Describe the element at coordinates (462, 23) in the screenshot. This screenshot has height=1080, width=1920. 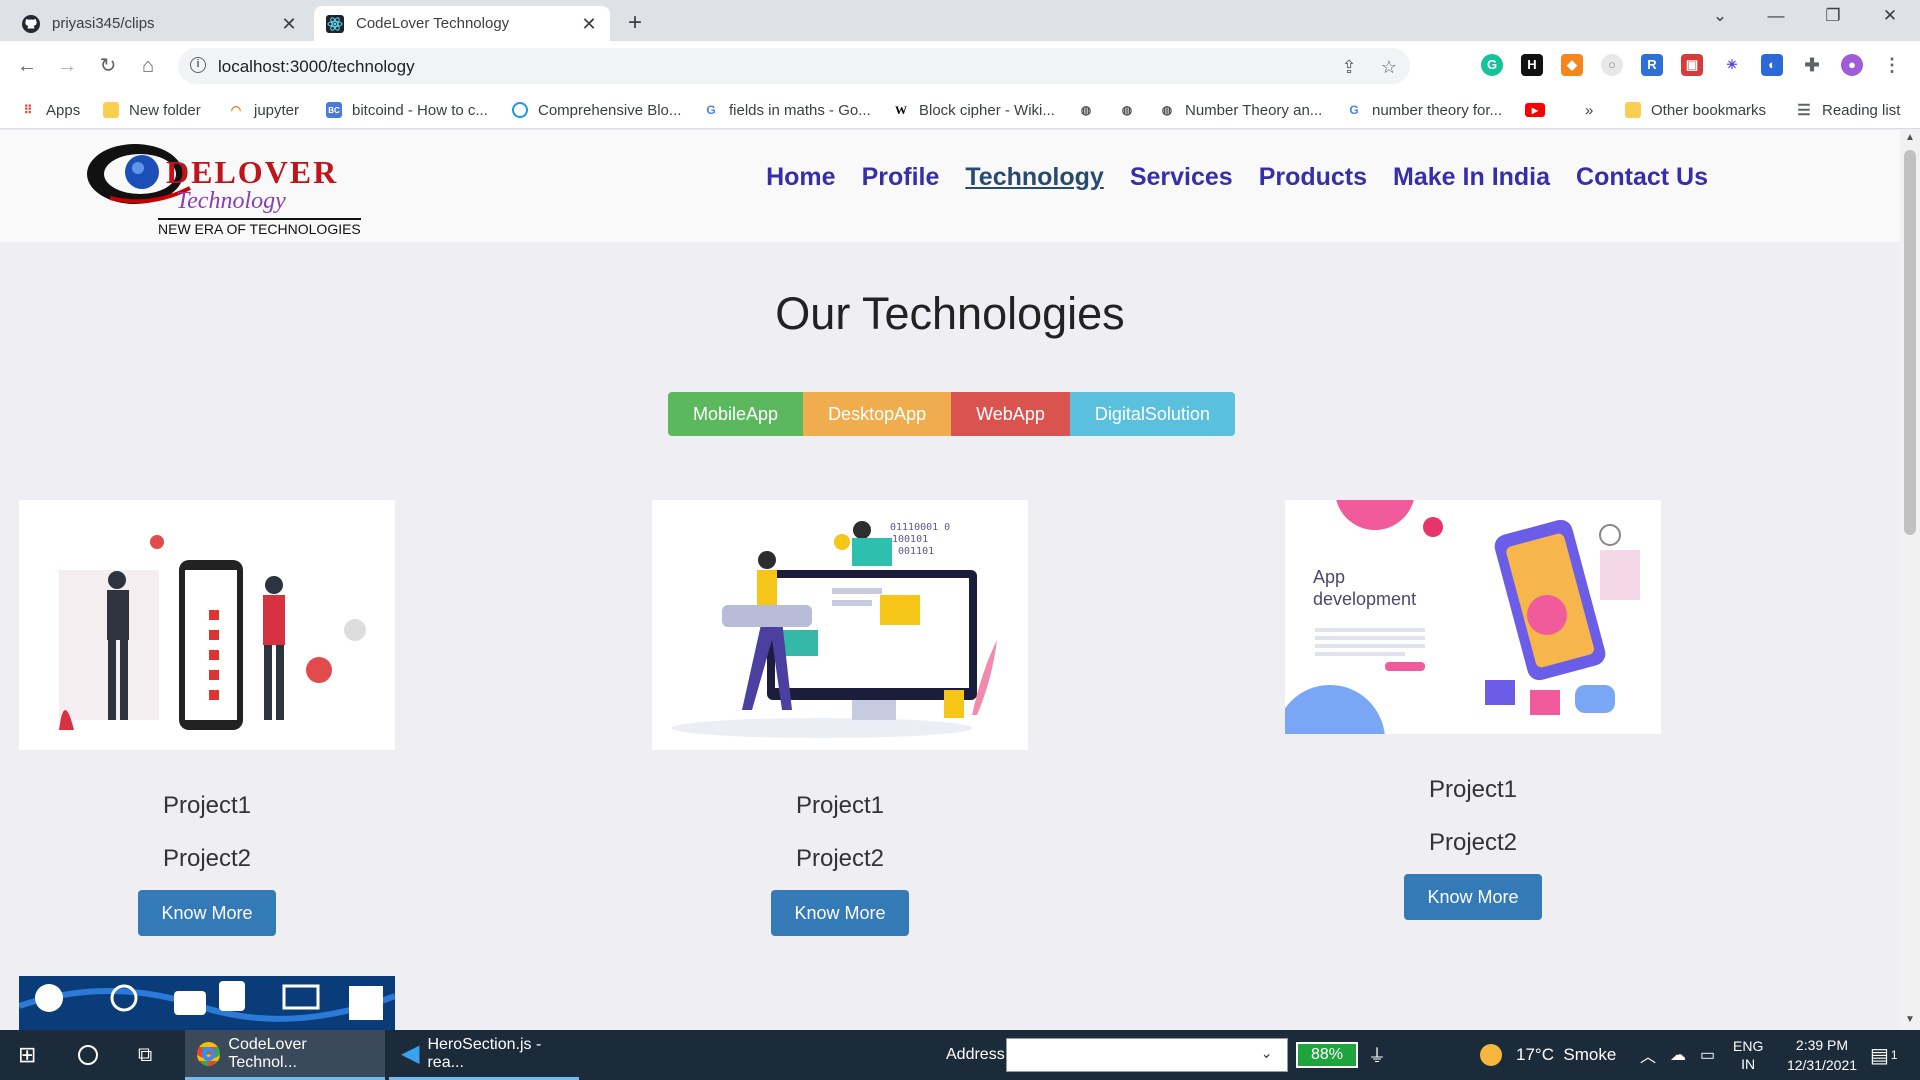
I see `tab-codelover: CodeLover Technology ✕` at that location.